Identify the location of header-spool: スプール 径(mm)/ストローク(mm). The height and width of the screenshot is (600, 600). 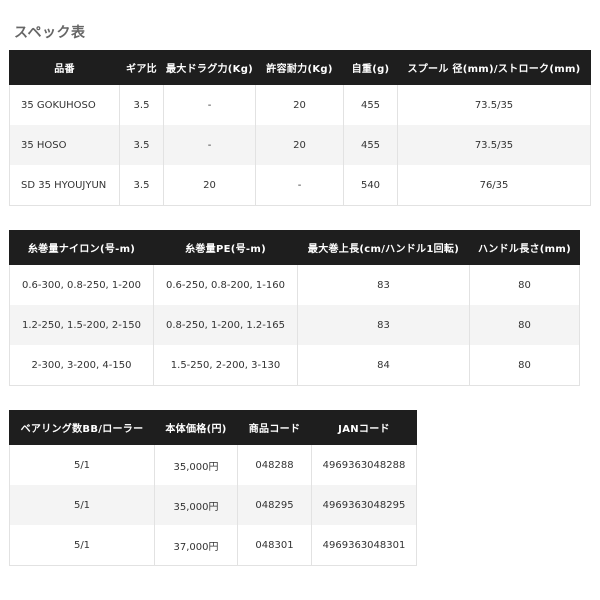
(494, 67).